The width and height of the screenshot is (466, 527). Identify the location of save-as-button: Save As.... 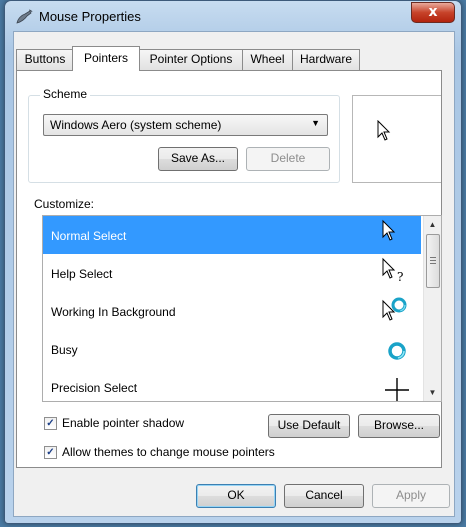
(198, 159).